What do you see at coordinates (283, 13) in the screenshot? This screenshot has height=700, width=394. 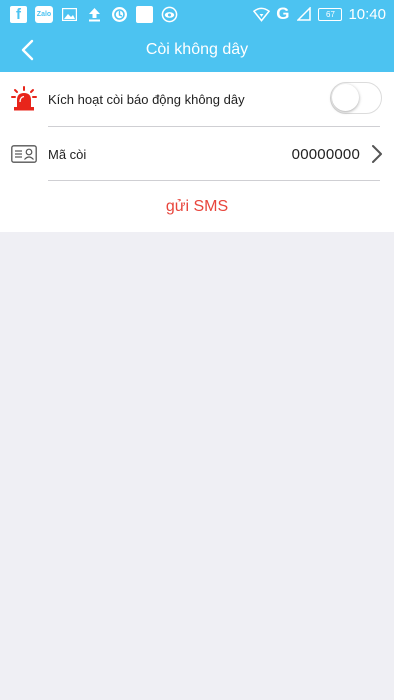 I see `network-type: G` at bounding box center [283, 13].